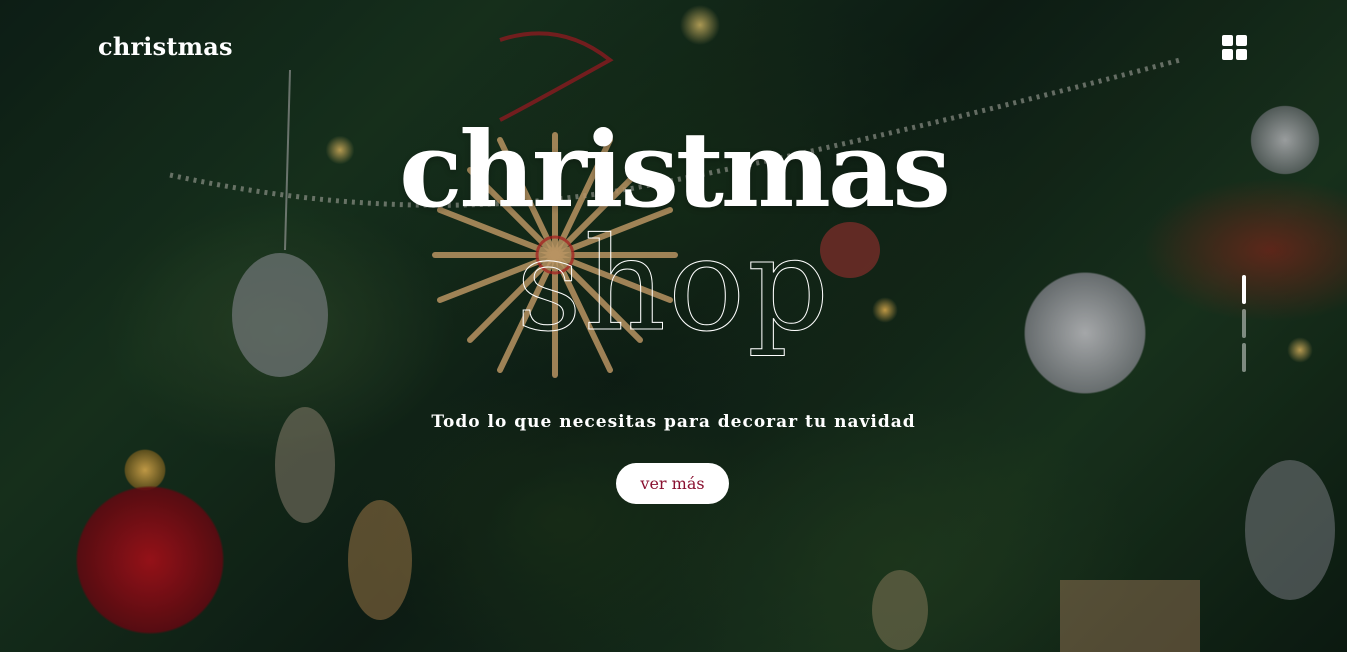 This screenshot has width=1347, height=652. What do you see at coordinates (673, 285) in the screenshot?
I see `hero-subtitle: shop` at bounding box center [673, 285].